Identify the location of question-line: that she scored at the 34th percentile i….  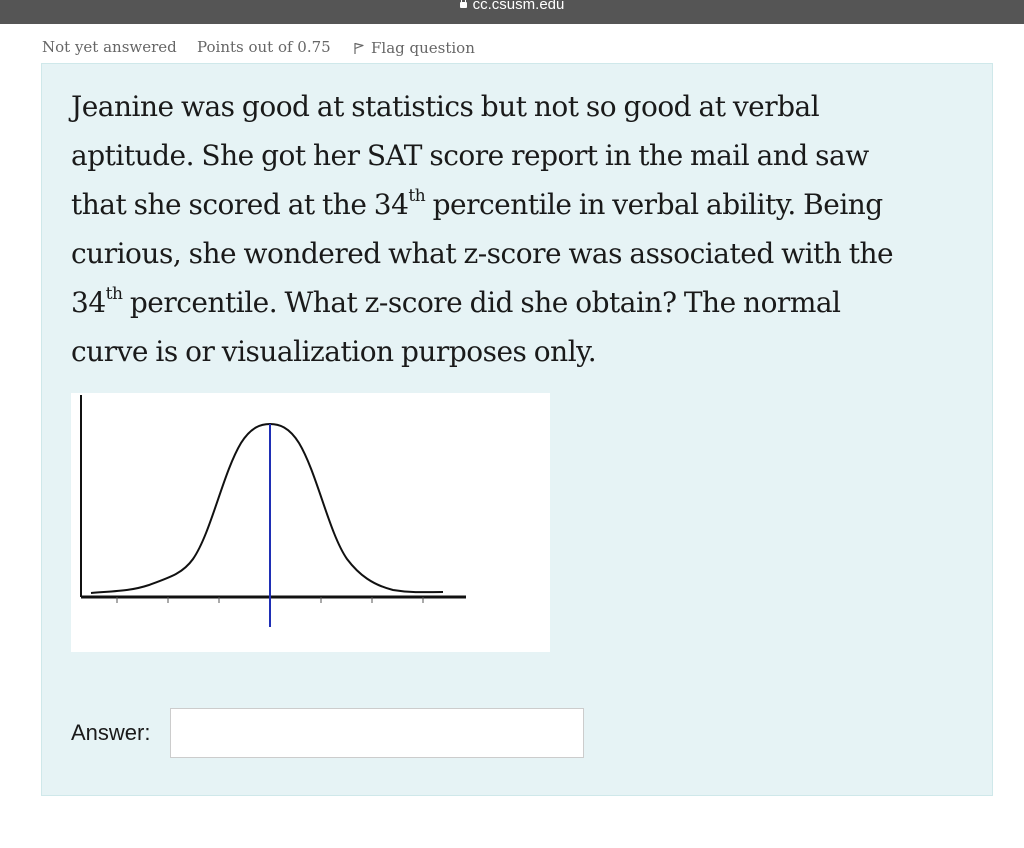
(521, 204).